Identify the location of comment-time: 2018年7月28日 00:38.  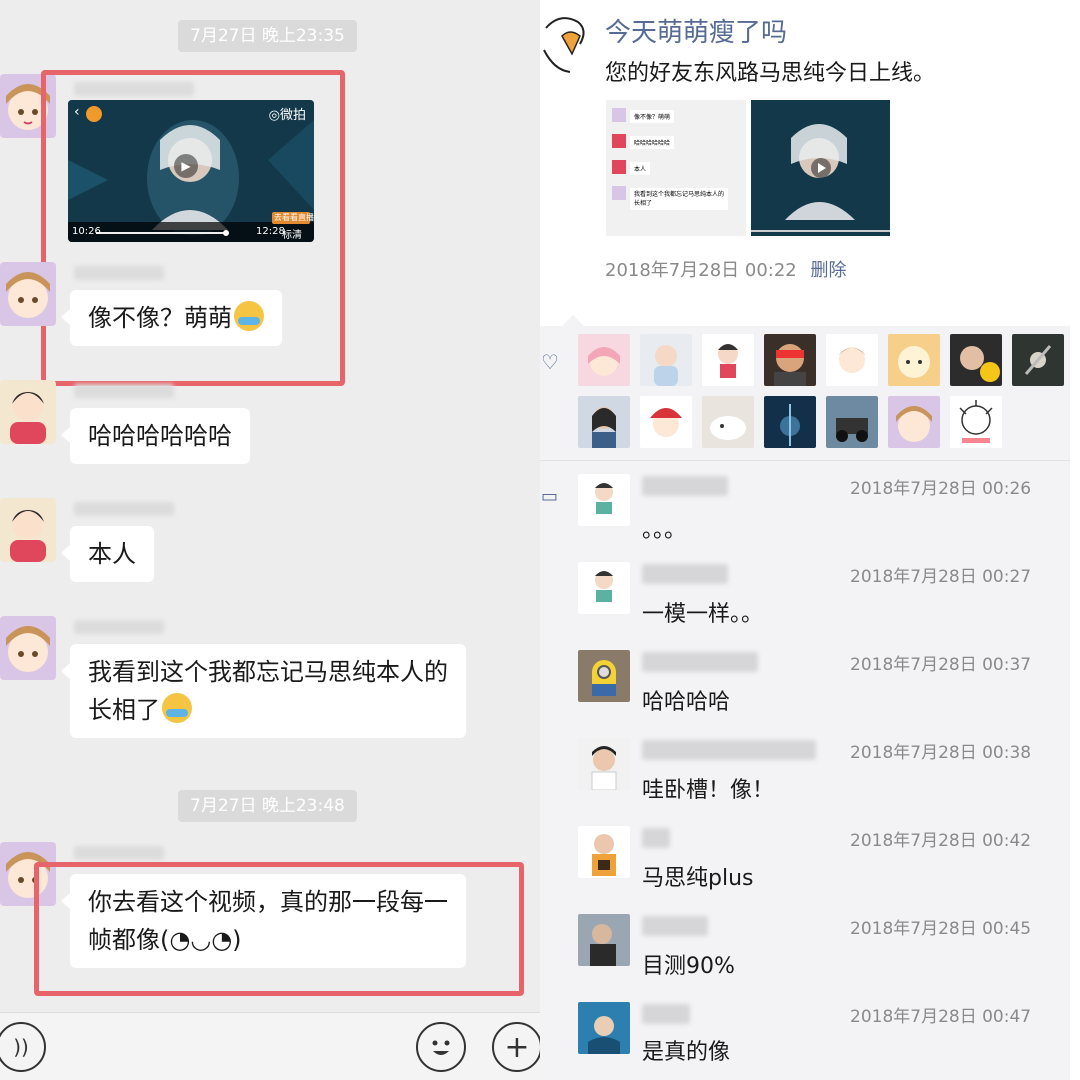
(941, 753).